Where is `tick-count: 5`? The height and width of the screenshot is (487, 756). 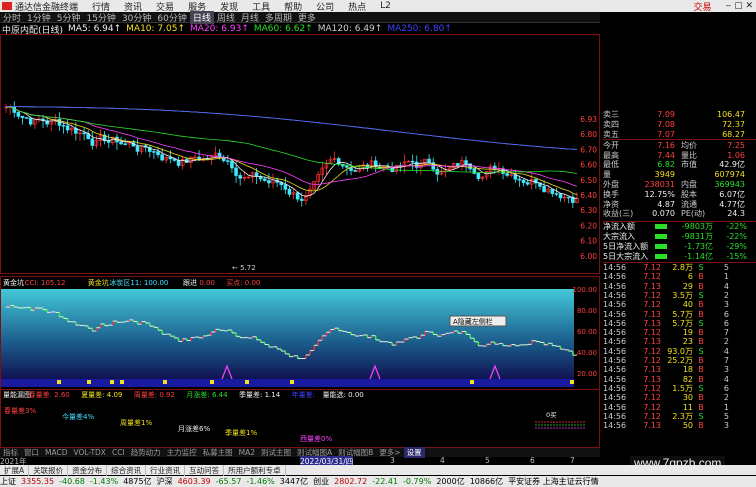 tick-count: 5 is located at coordinates (726, 416).